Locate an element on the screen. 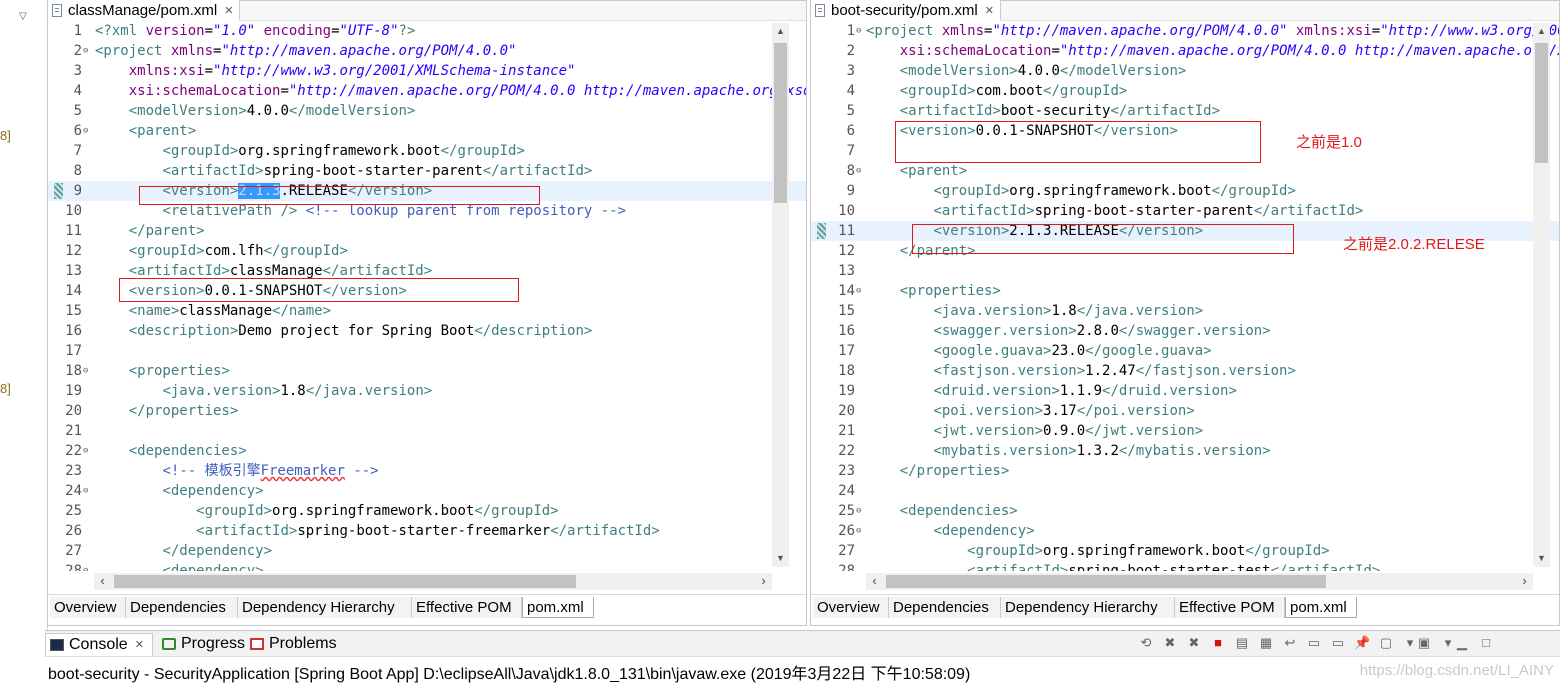 Image resolution: width=1560 pixels, height=688 pixels. pin-icon: ⟲ is located at coordinates (1146, 643).